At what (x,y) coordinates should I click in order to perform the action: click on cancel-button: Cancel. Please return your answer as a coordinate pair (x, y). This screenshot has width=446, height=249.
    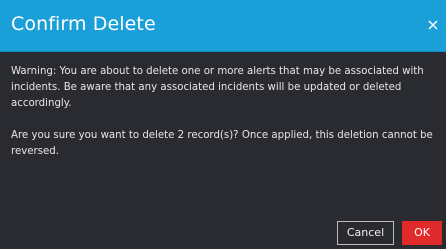
    Looking at the image, I should click on (365, 233).